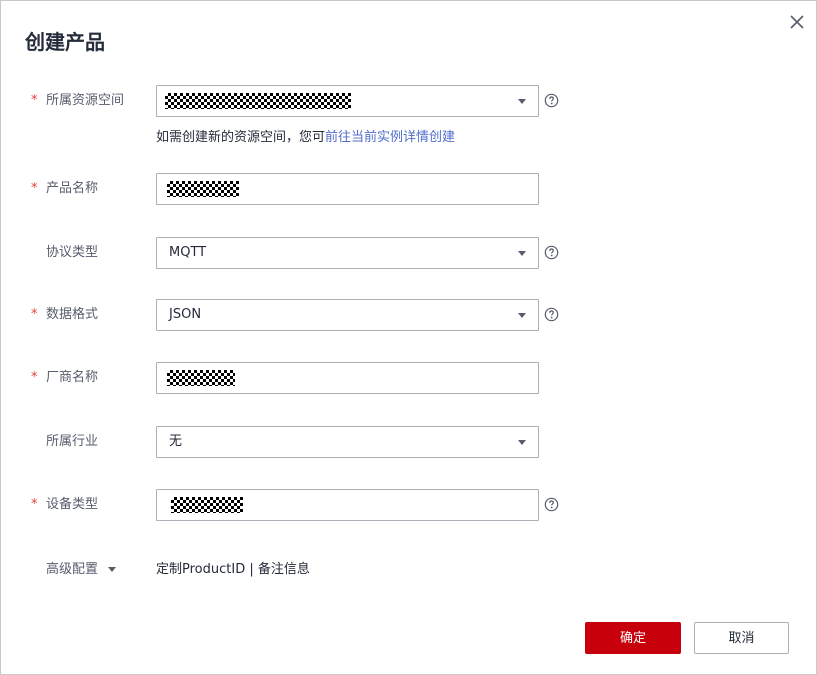 The height and width of the screenshot is (675, 817). Describe the element at coordinates (347, 378) in the screenshot. I see `manufacturer-input` at that location.